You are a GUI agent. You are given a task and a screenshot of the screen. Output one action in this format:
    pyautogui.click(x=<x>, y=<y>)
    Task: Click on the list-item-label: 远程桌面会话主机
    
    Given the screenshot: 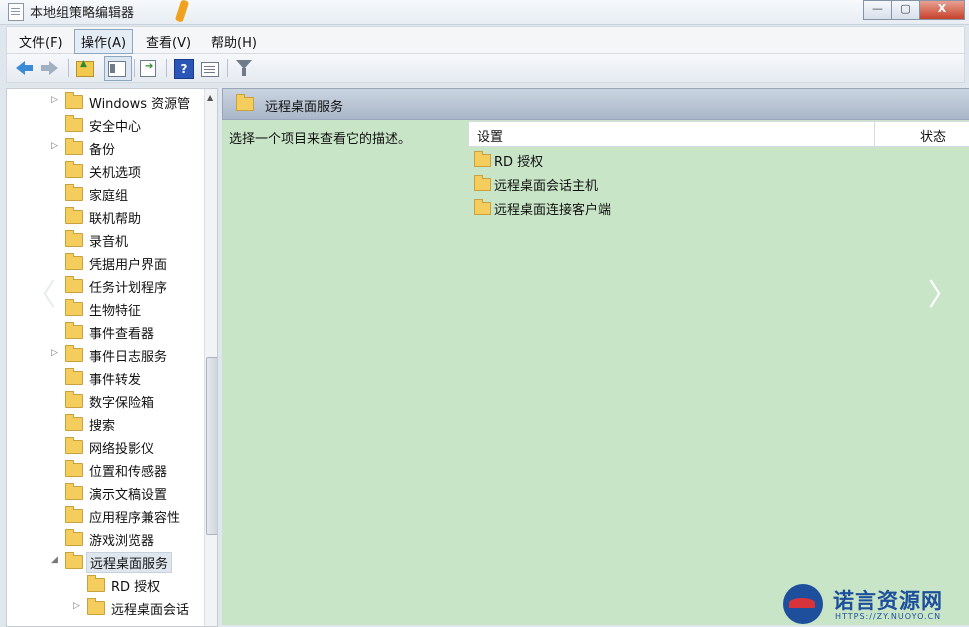 What is the action you would take?
    pyautogui.click(x=546, y=186)
    